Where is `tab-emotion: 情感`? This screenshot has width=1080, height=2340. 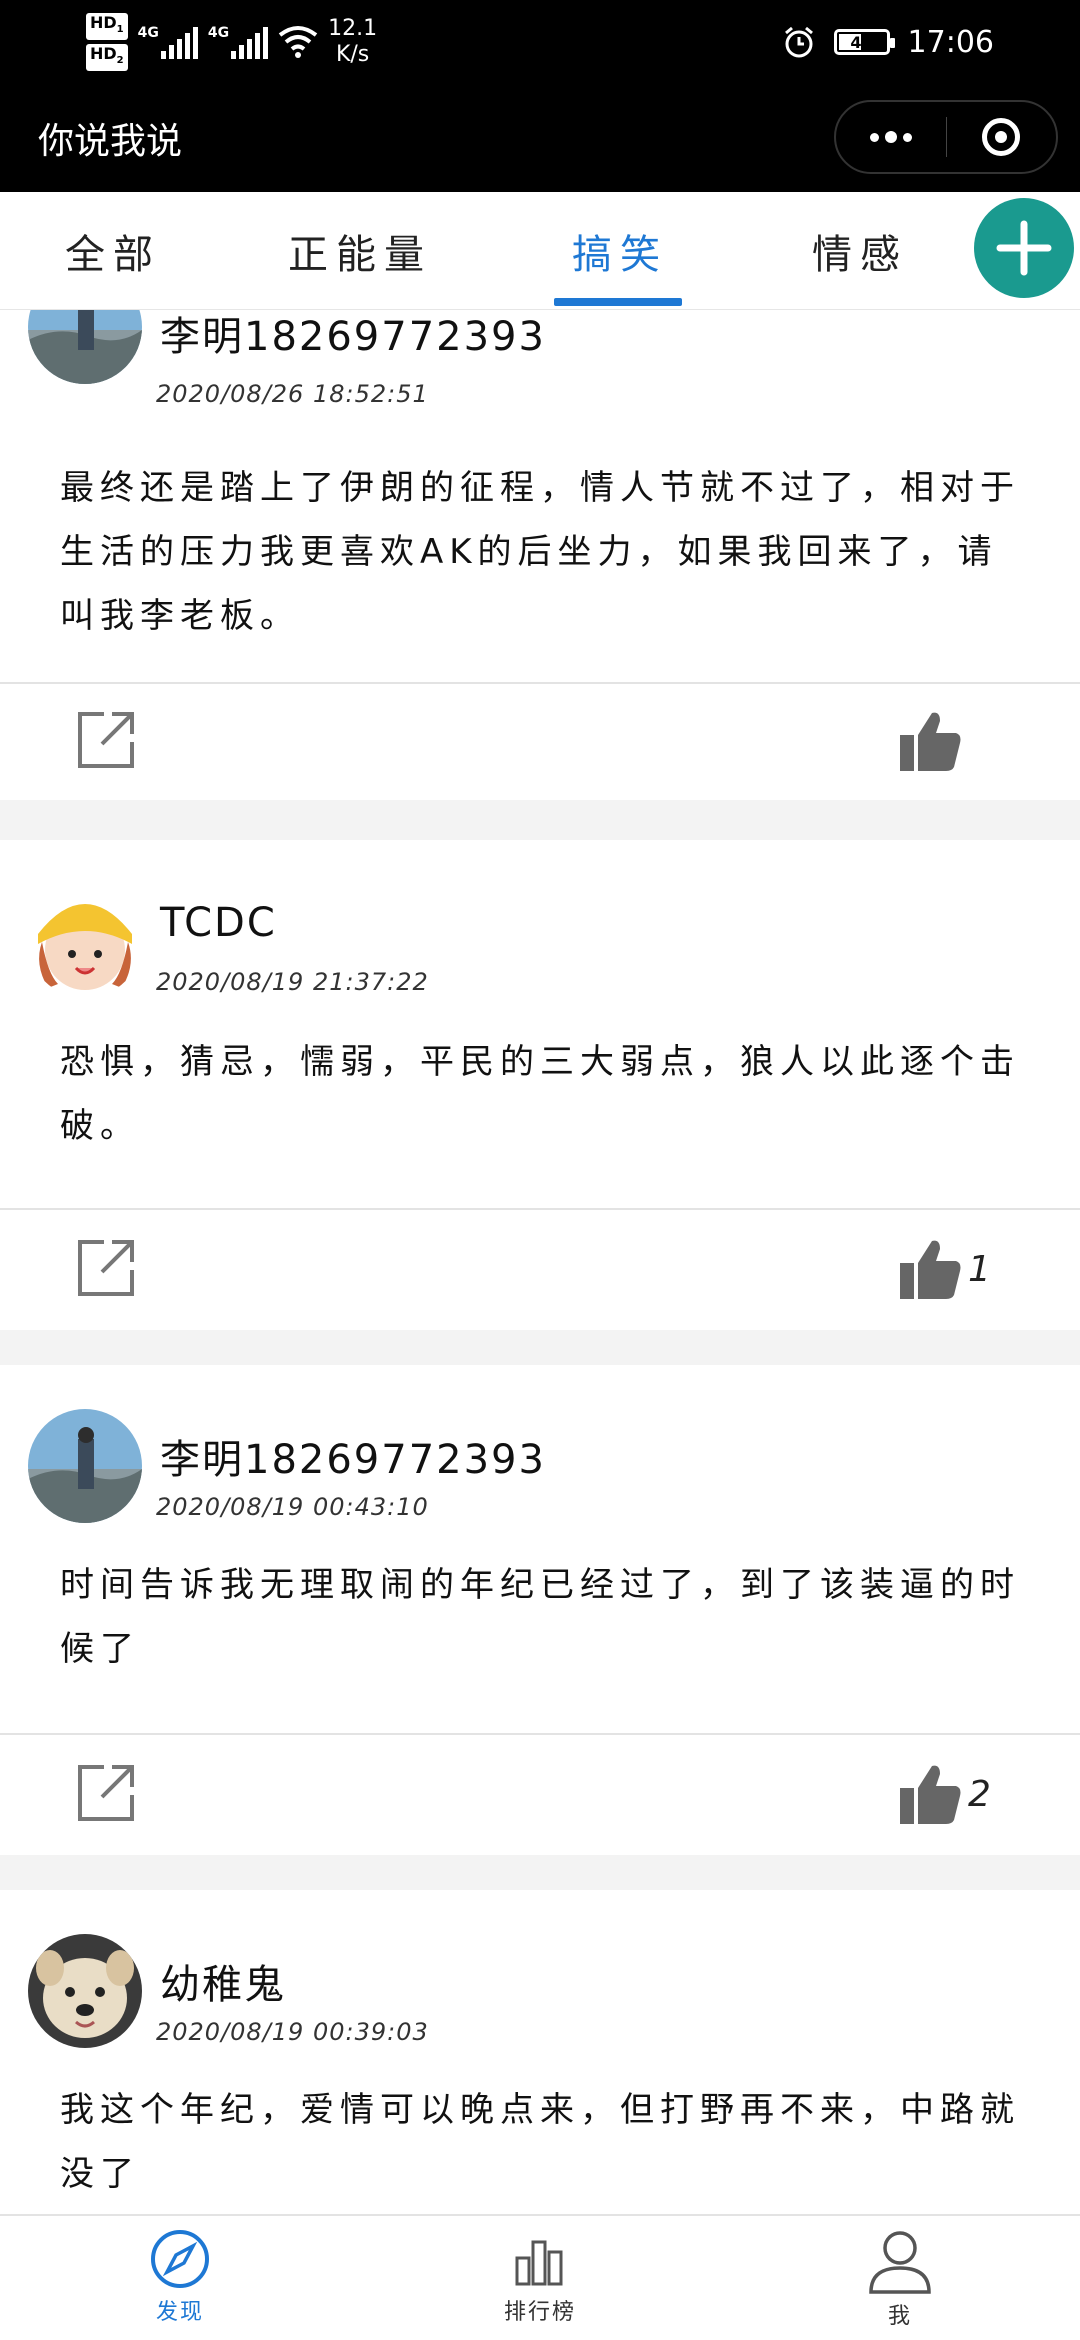
tab-emotion: 情感 is located at coordinates (860, 251).